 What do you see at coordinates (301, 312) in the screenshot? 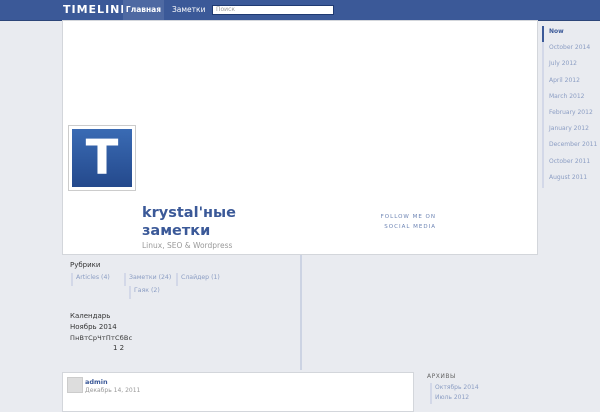
I see `timeline-spine` at bounding box center [301, 312].